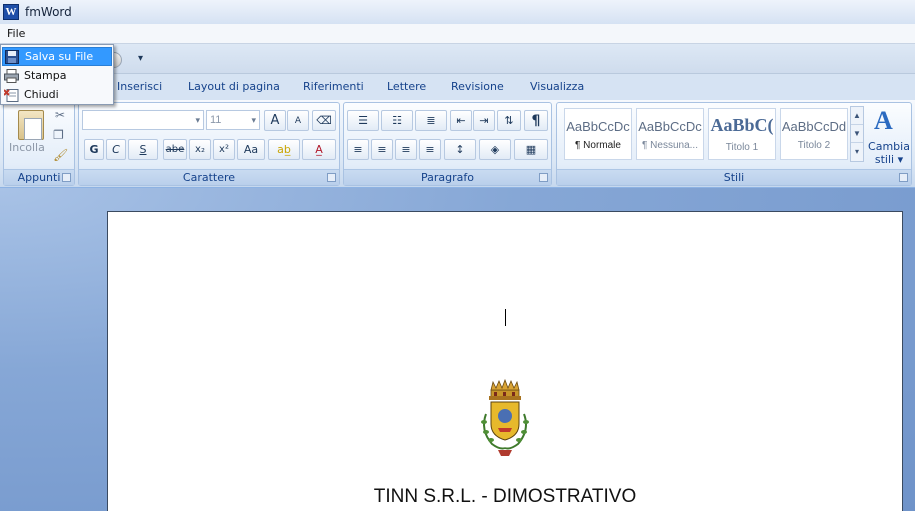 This screenshot has width=915, height=511. Describe the element at coordinates (331, 177) in the screenshot. I see `carattere-launcher-icon` at that location.